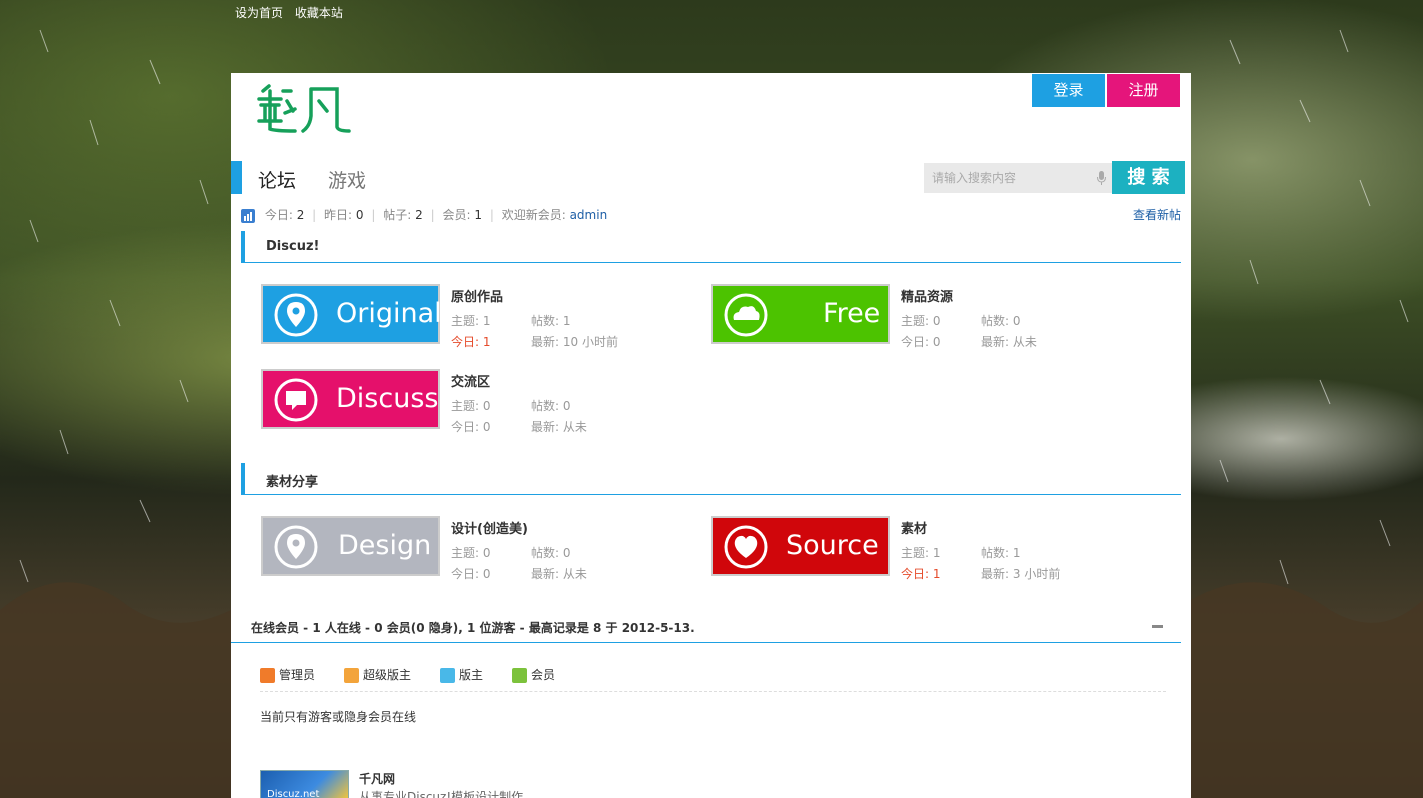  Describe the element at coordinates (590, 341) in the screenshot. I see `latest-post-link: 10 小时前` at that location.